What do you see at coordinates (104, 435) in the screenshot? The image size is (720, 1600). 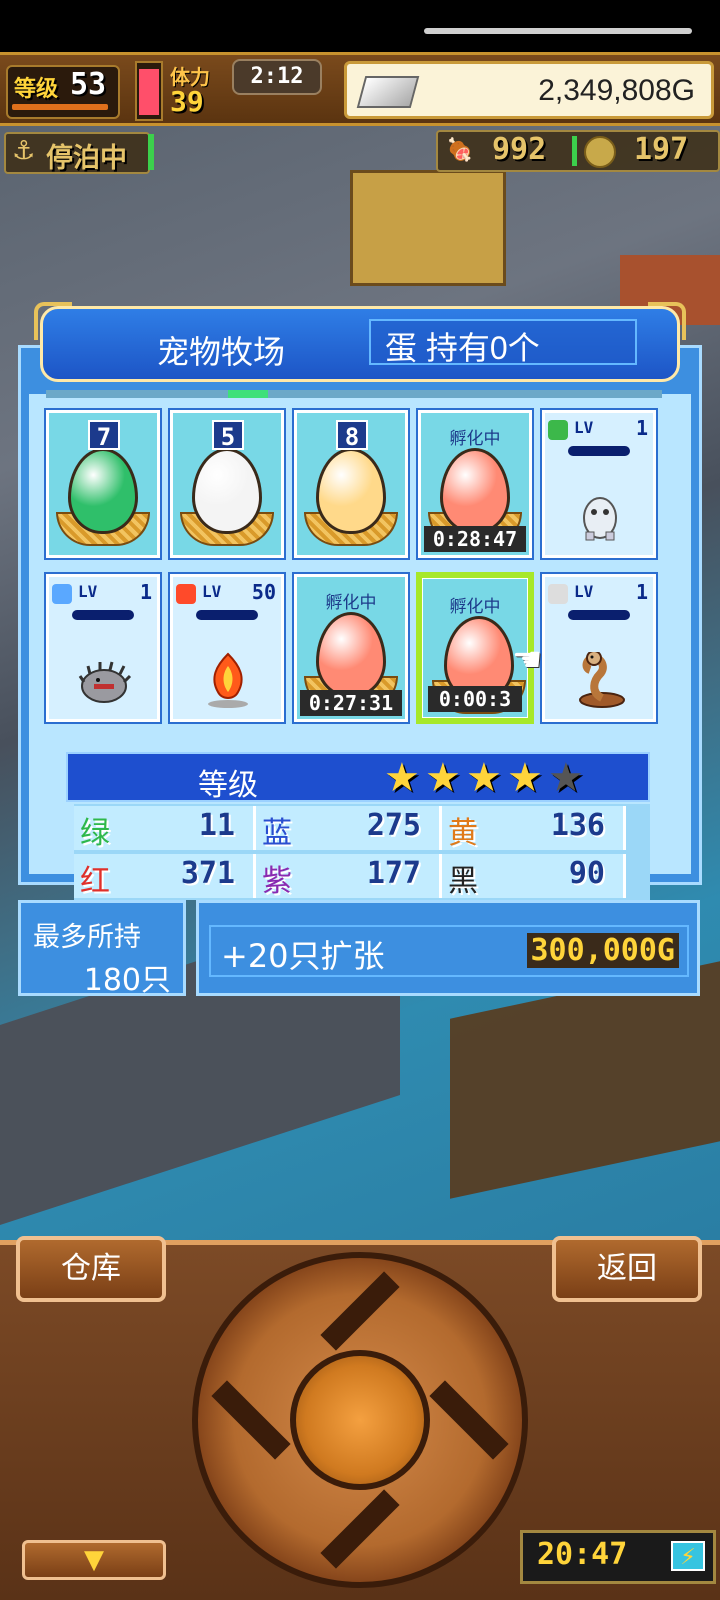 I see `egg-number: 7` at bounding box center [104, 435].